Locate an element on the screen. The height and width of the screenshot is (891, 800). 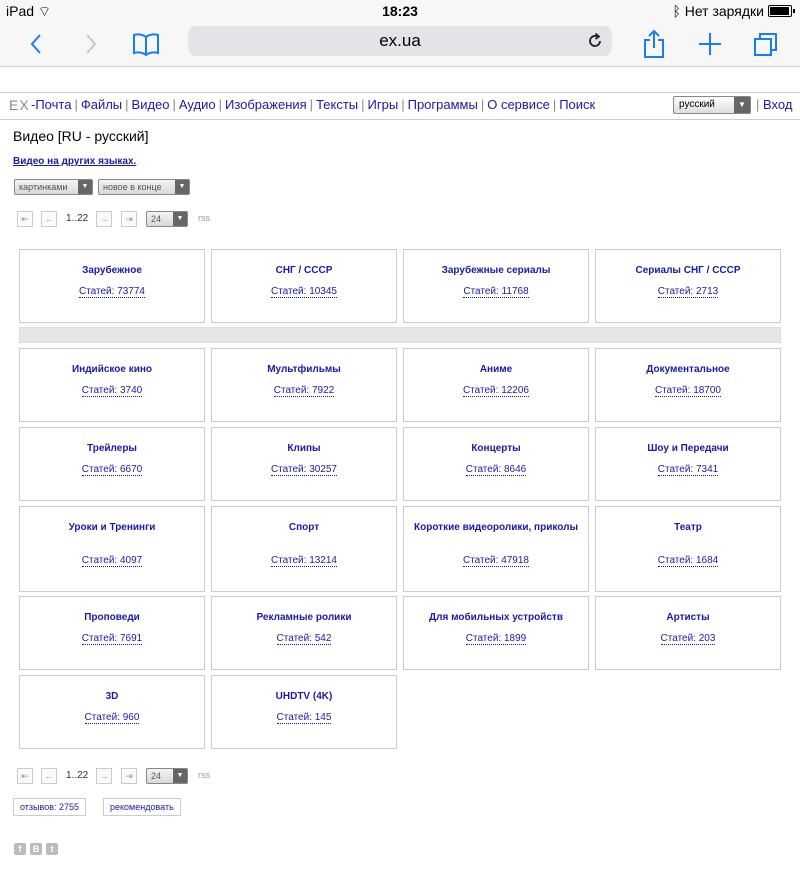
category-count: Статей: 10345 is located at coordinates (304, 292).